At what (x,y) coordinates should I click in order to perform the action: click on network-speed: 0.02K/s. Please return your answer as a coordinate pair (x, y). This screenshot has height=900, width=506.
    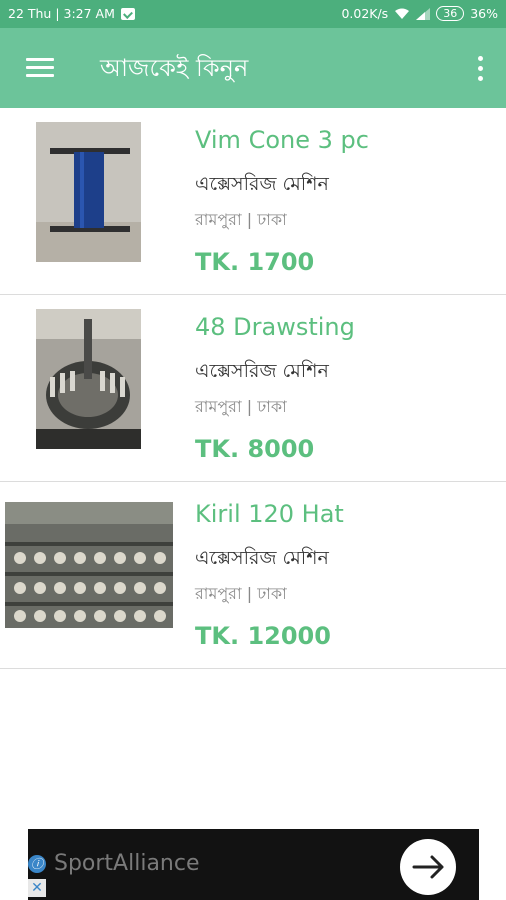
    Looking at the image, I should click on (365, 13).